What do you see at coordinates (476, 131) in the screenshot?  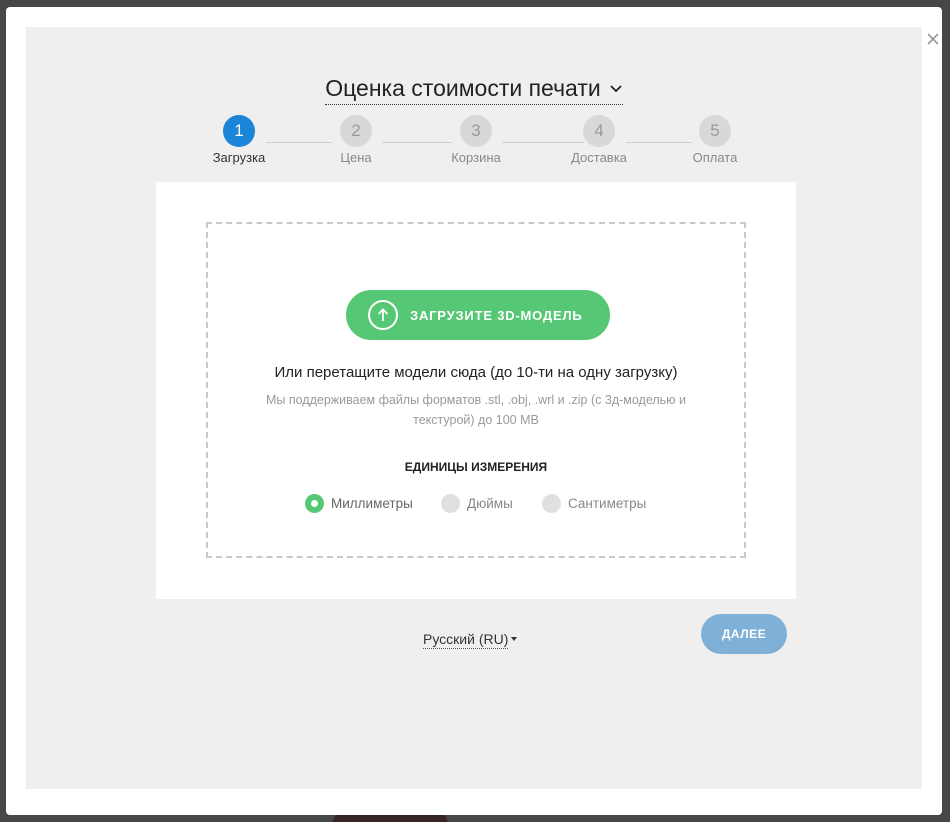 I see `step-number: 3` at bounding box center [476, 131].